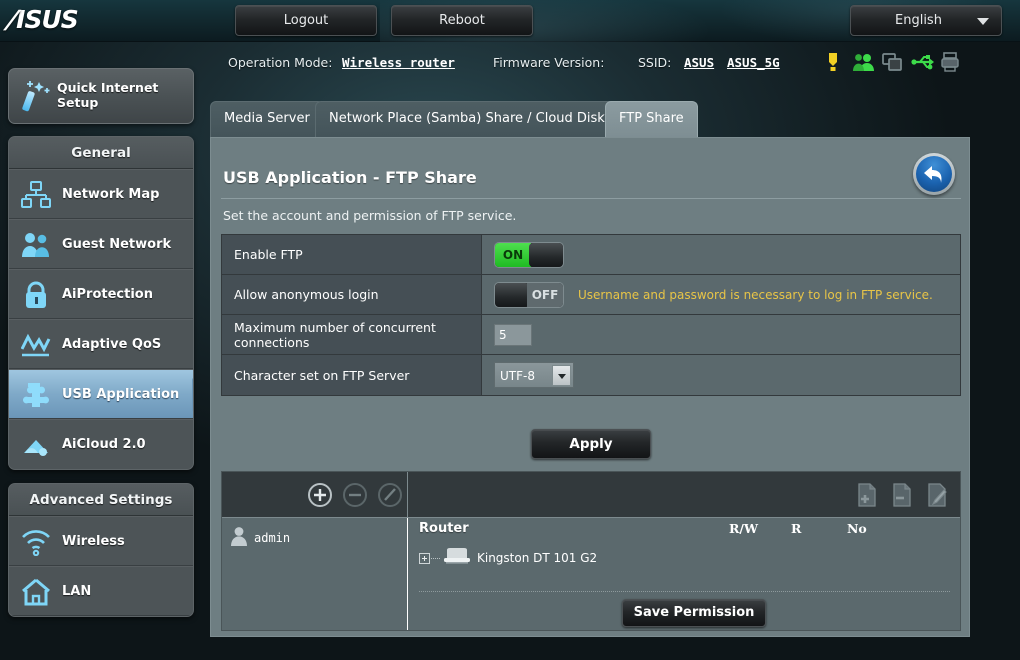 This screenshot has width=1020, height=660. I want to click on row-label: Allow anonymous login, so click(352, 294).